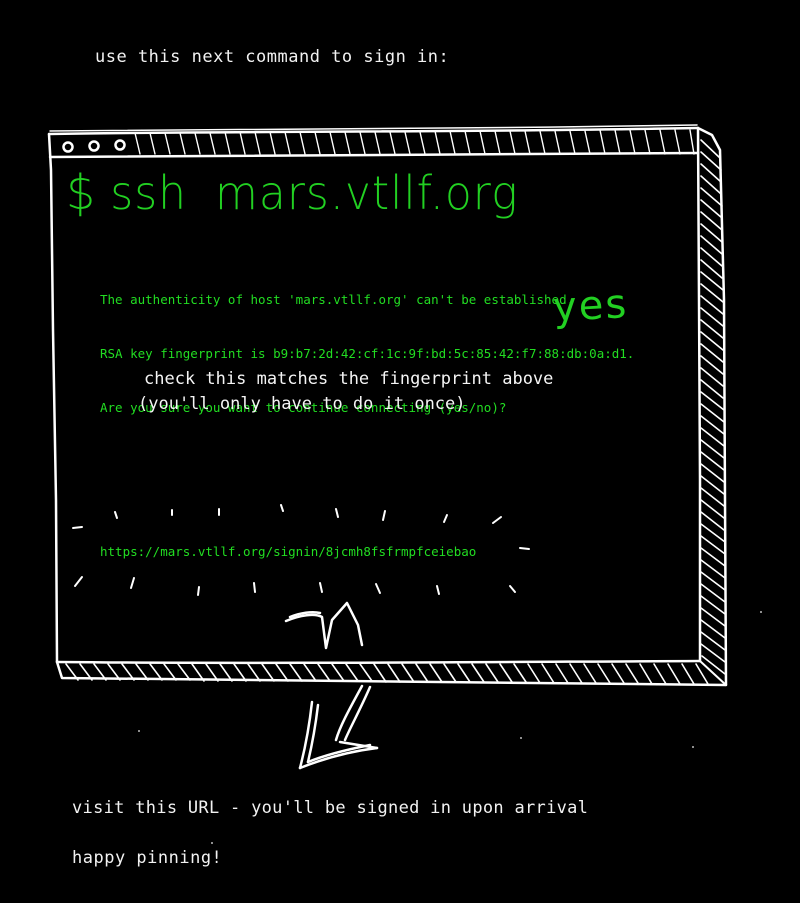  I want to click on fingerprint-note: check this matches the fingerprint above, so click(349, 379).